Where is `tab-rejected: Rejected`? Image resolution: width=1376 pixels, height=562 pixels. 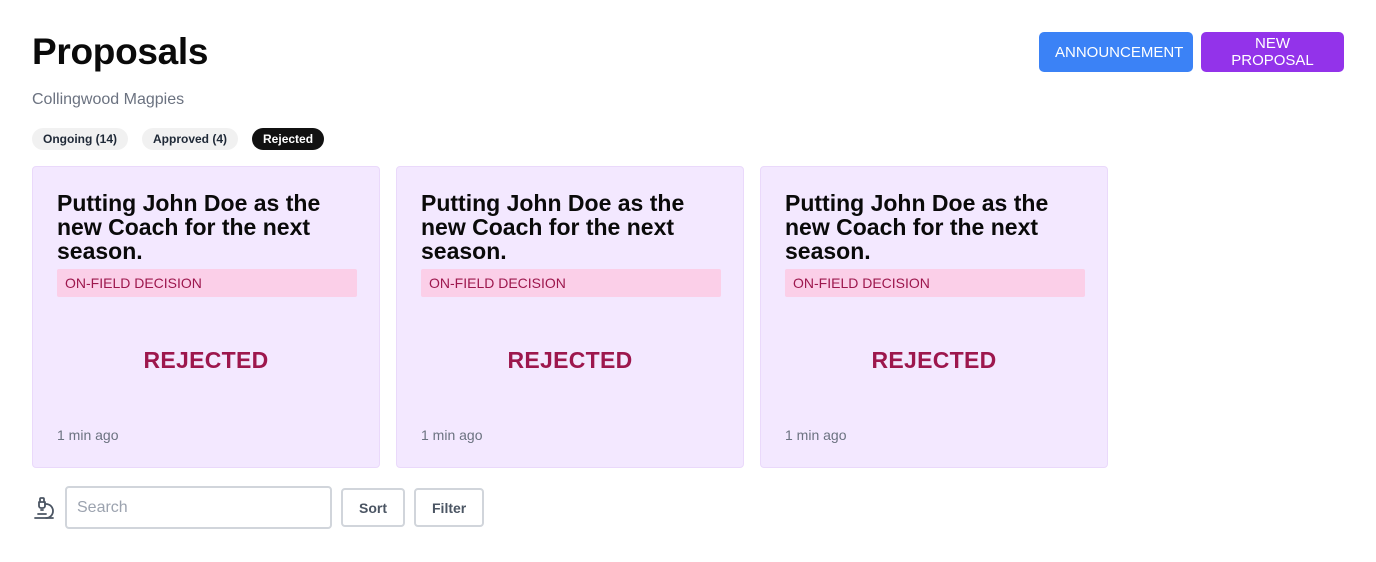
tab-rejected: Rejected is located at coordinates (288, 139).